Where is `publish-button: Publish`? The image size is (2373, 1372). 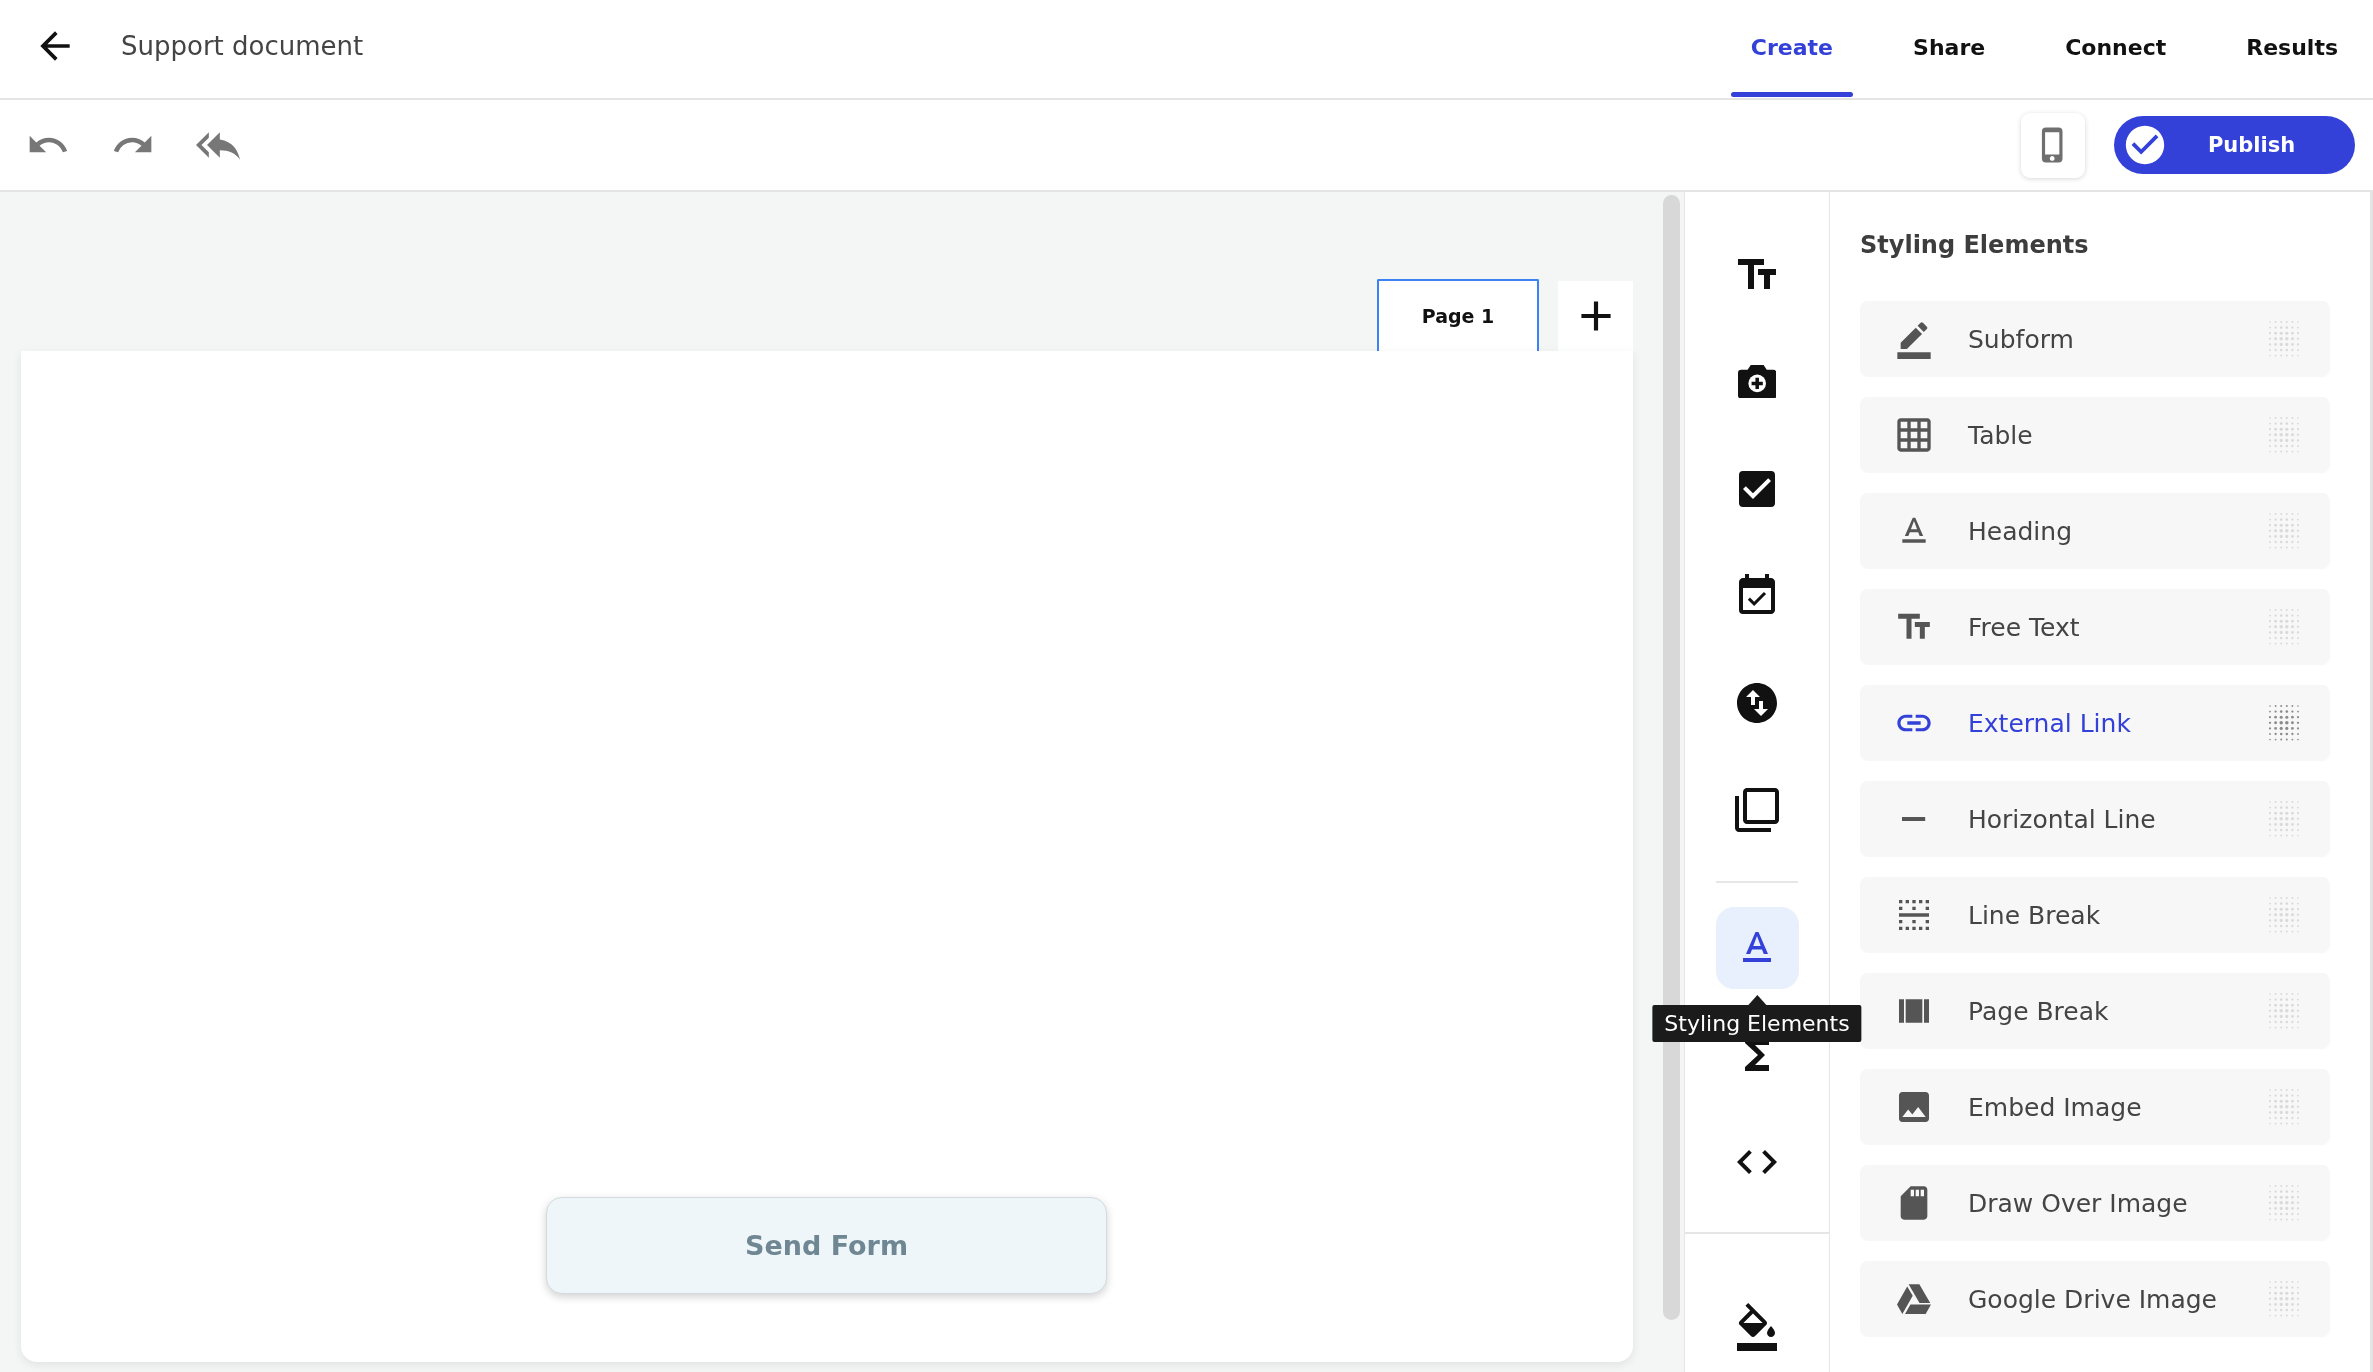 publish-button: Publish is located at coordinates (2234, 145).